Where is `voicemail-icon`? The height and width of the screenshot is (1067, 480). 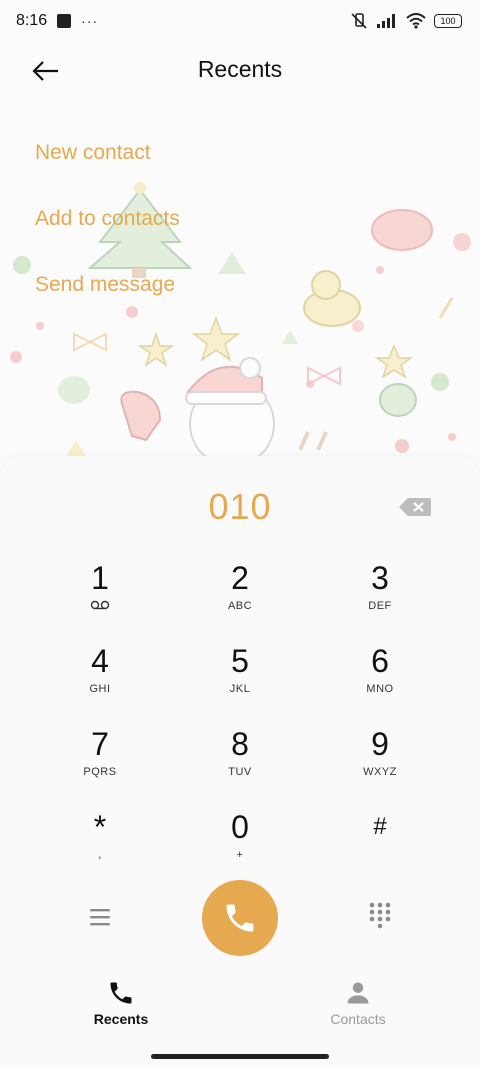 voicemail-icon is located at coordinates (100, 605).